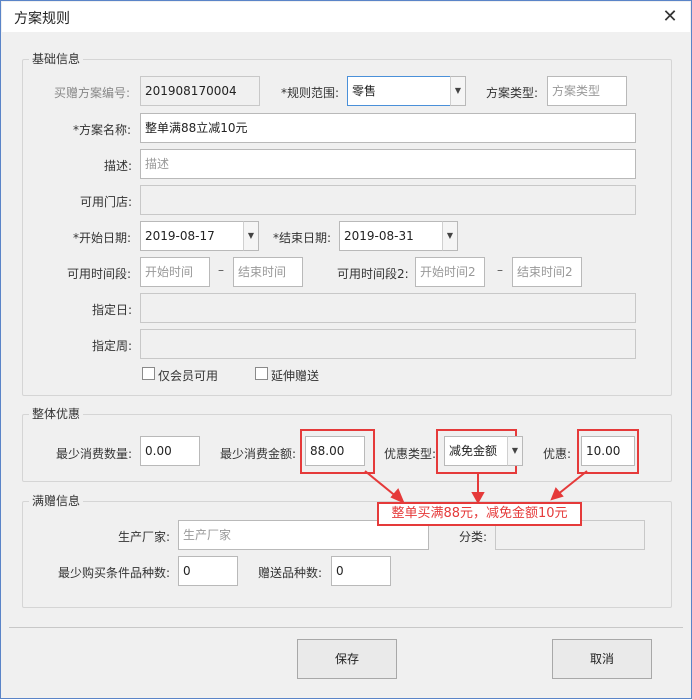 The image size is (692, 700). I want to click on cancel-button: 取消, so click(602, 659).